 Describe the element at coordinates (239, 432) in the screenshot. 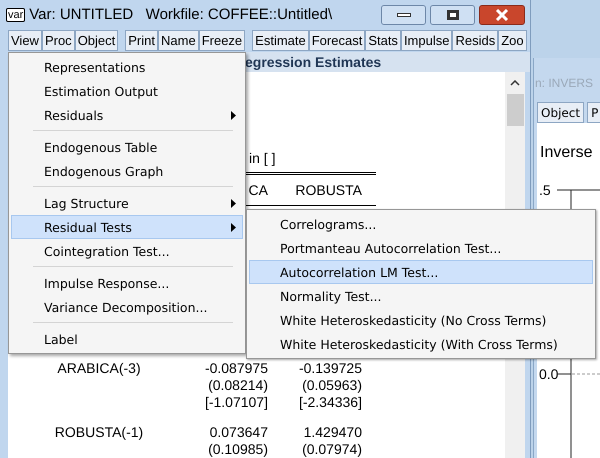

I see `table-cell: 0.073647` at that location.